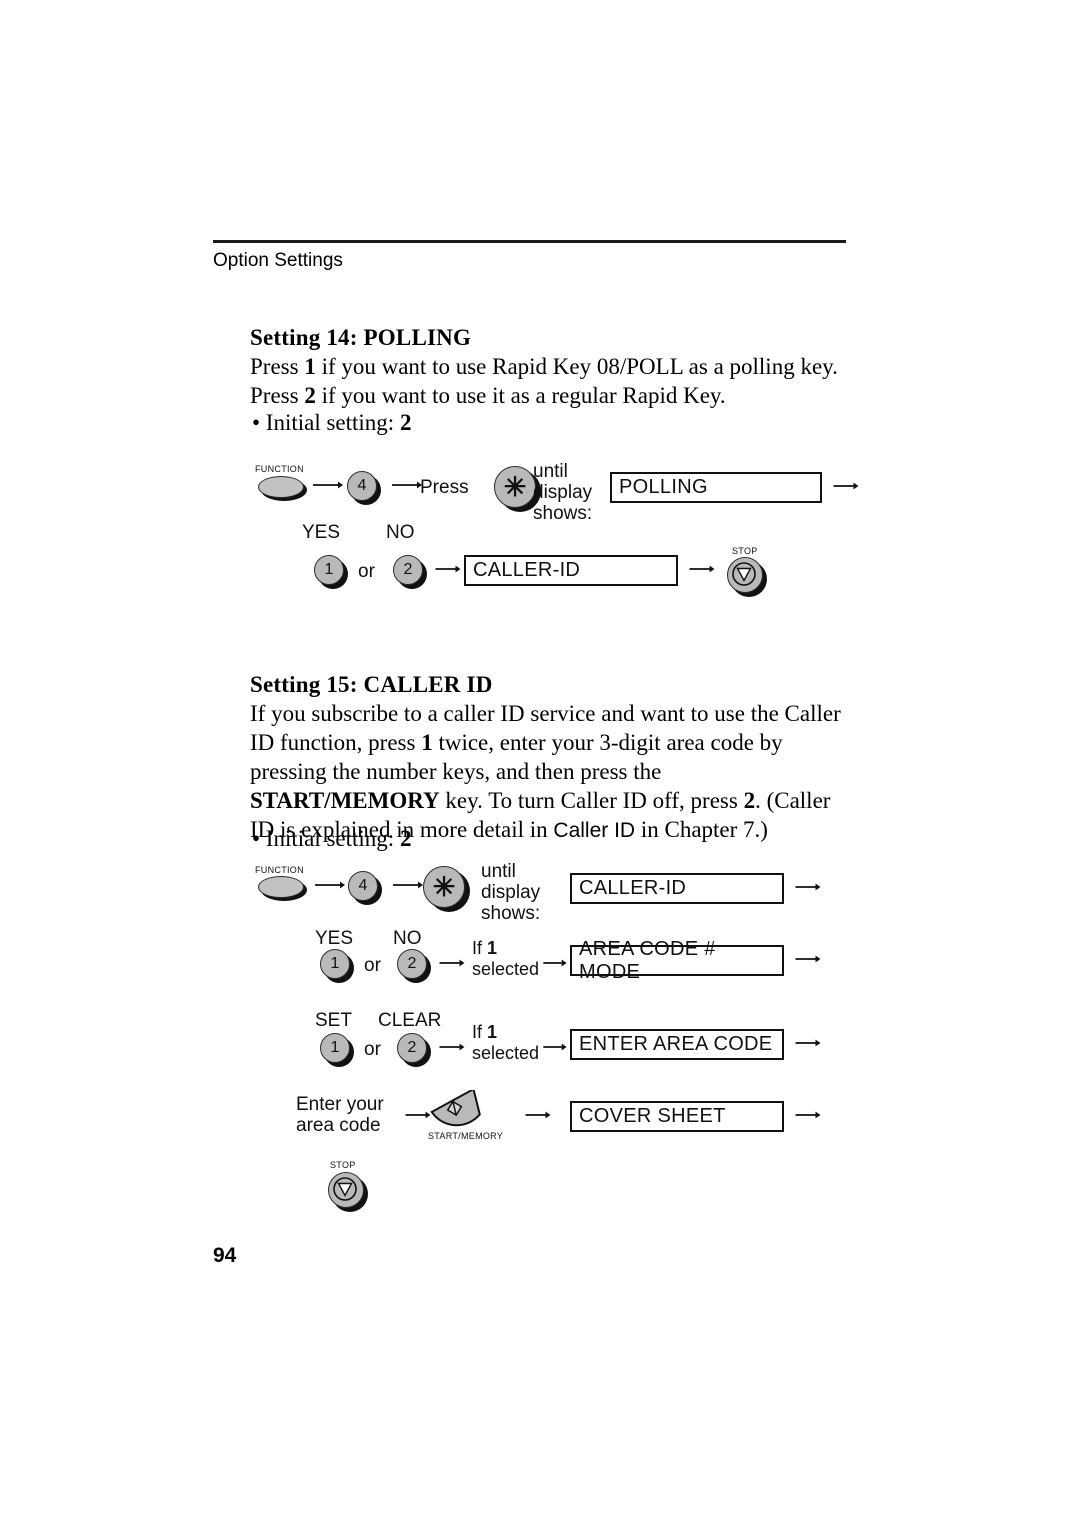  I want to click on initial-setting-caller-id: • Initial setting: 2, so click(331, 839).